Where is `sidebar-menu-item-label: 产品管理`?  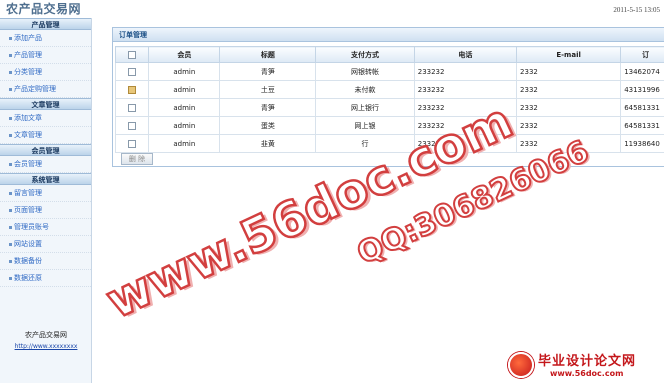
sidebar-menu-item-label: 产品管理 is located at coordinates (28, 55).